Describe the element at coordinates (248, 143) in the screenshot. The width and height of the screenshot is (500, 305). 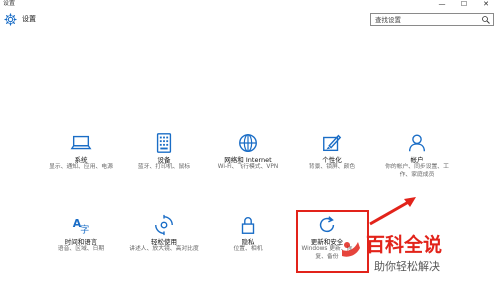
I see `globe-icon` at that location.